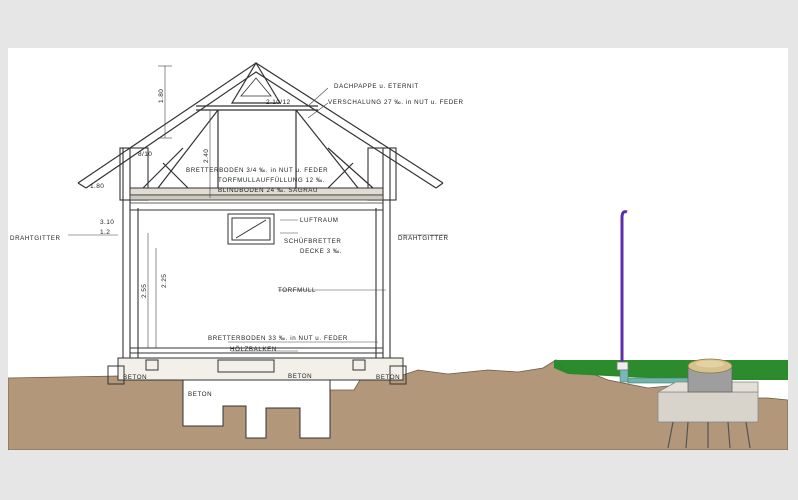  I want to click on dim-detail-c: 8/10, so click(145, 154).